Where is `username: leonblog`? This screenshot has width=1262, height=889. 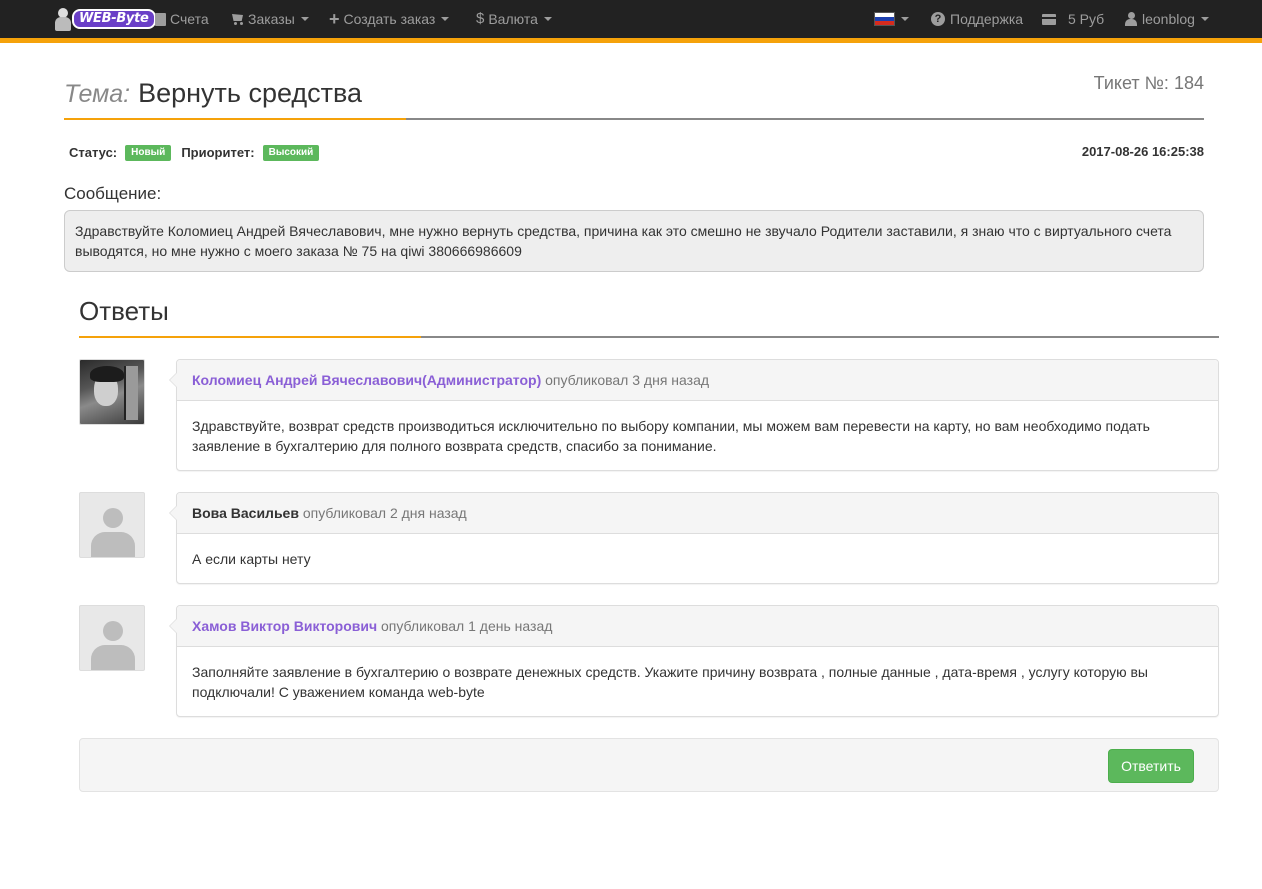
username: leonblog is located at coordinates (1168, 19).